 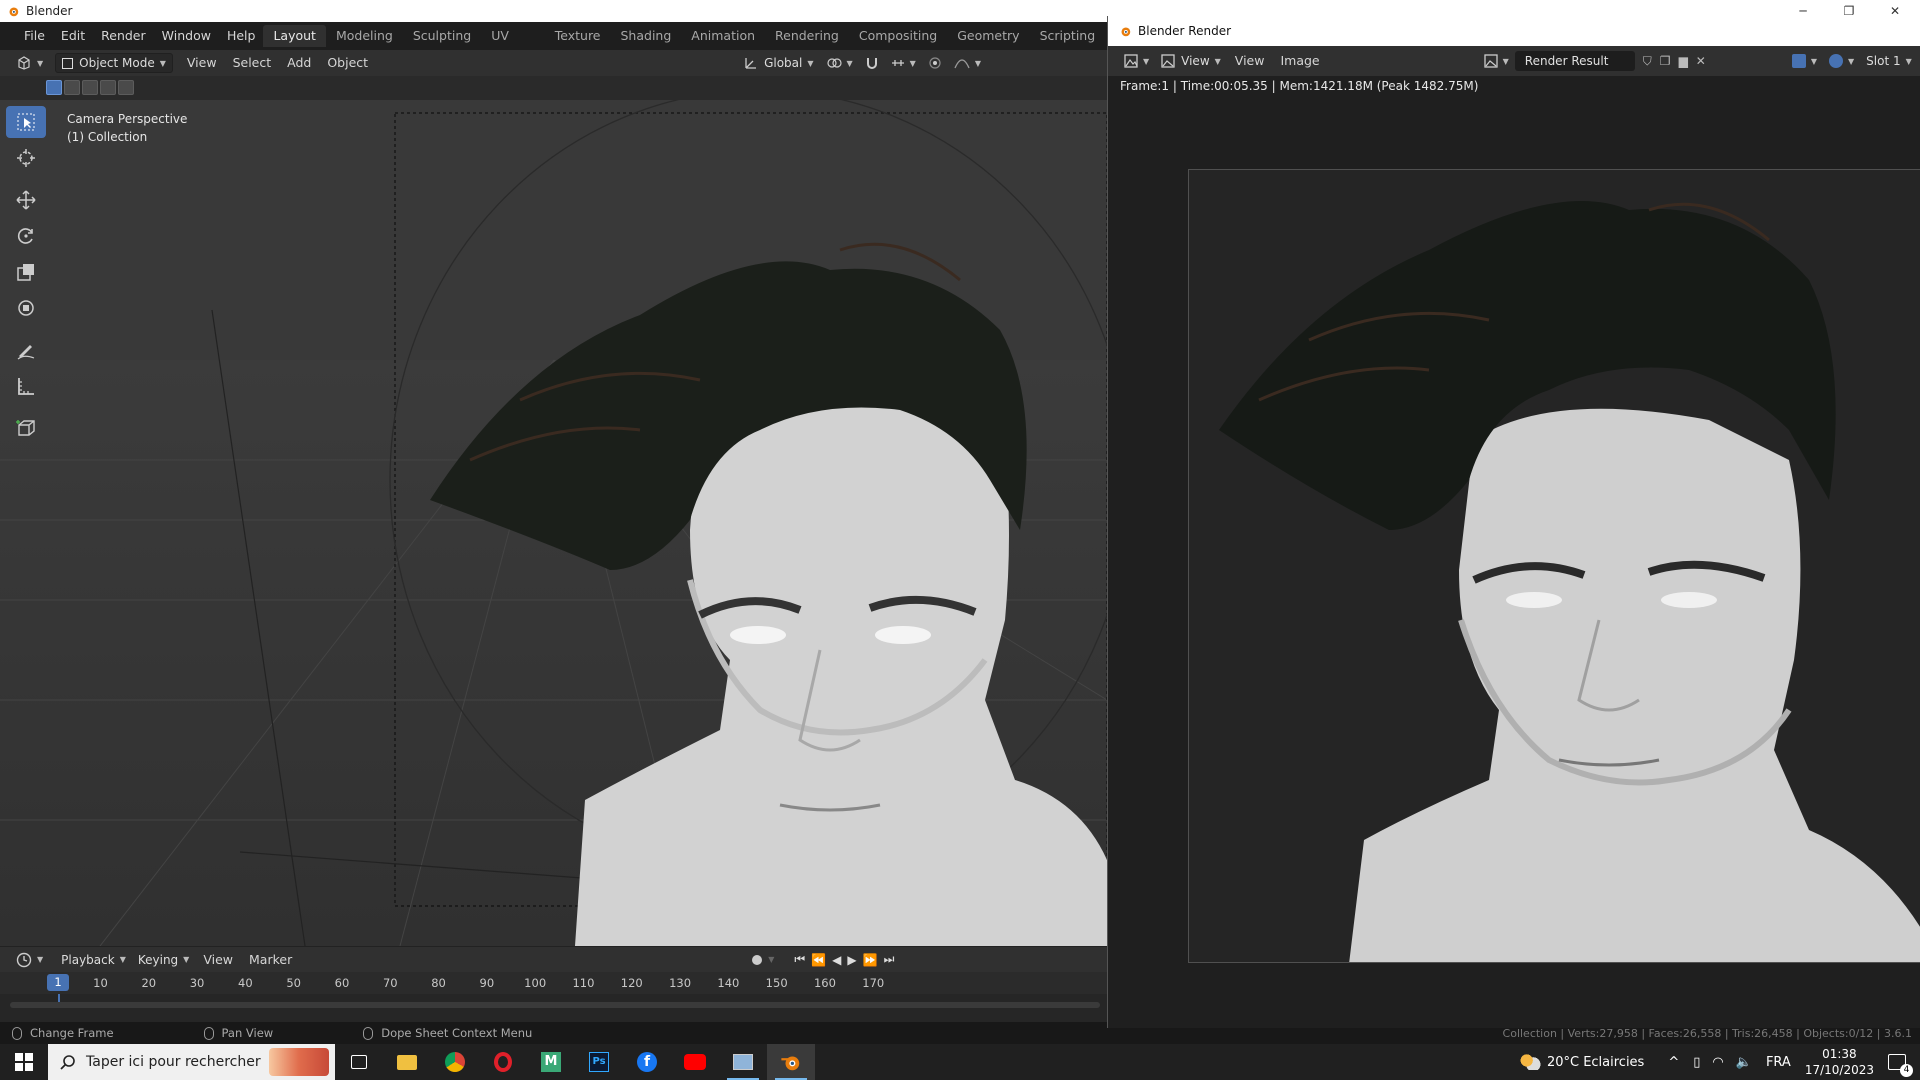 What do you see at coordinates (791, 1062) in the screenshot?
I see `taskbar-blender` at bounding box center [791, 1062].